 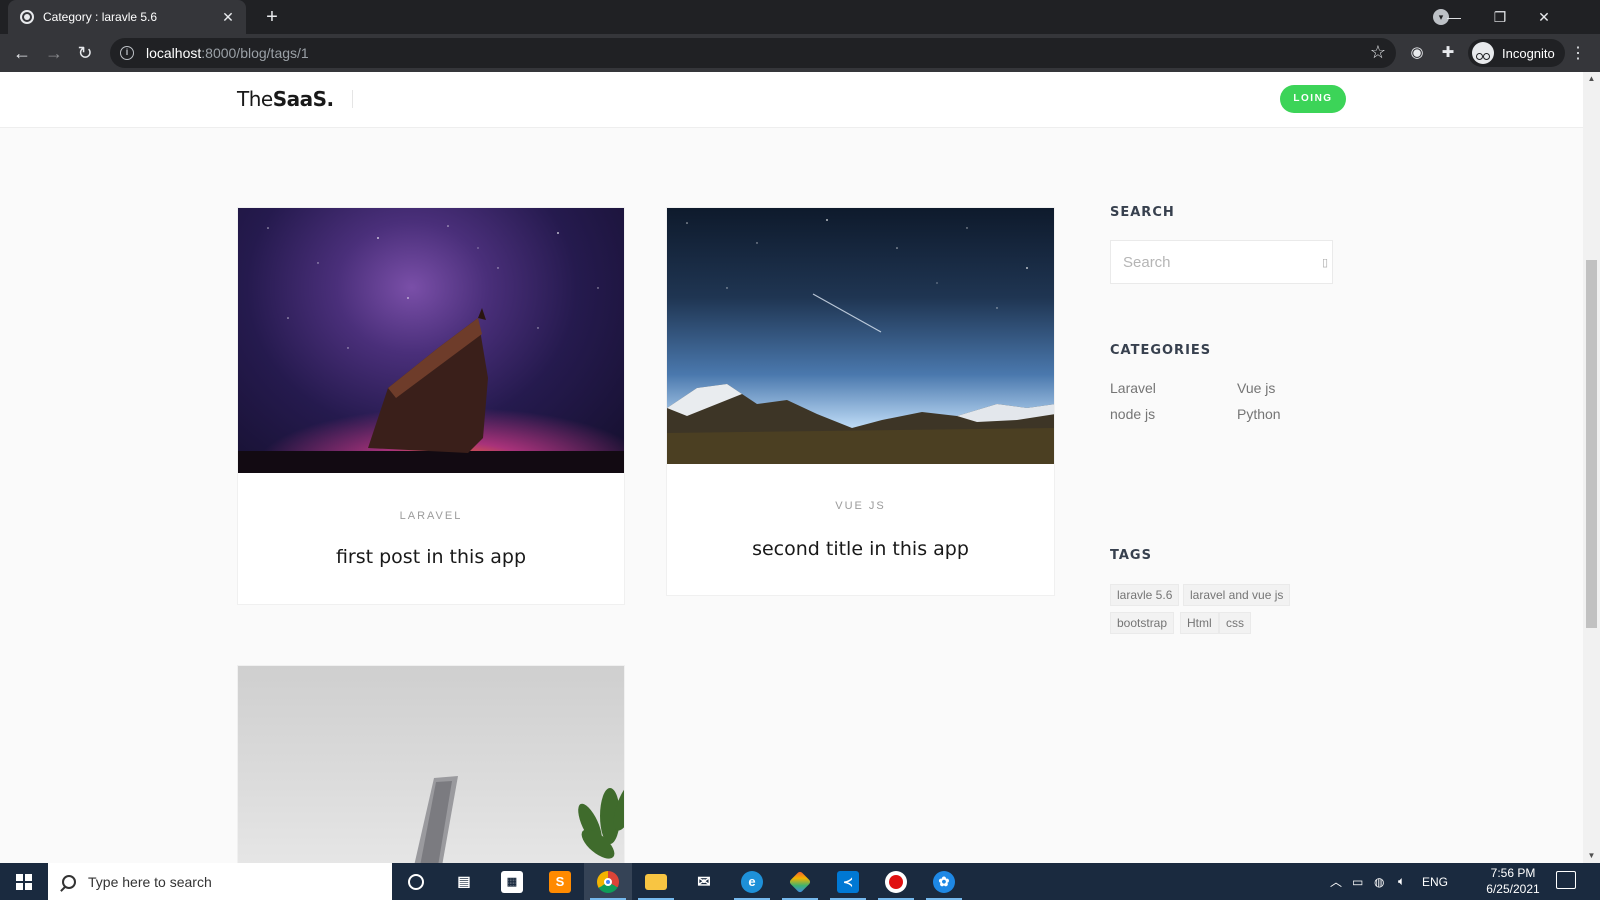 I want to click on git-icon, so click(x=800, y=881).